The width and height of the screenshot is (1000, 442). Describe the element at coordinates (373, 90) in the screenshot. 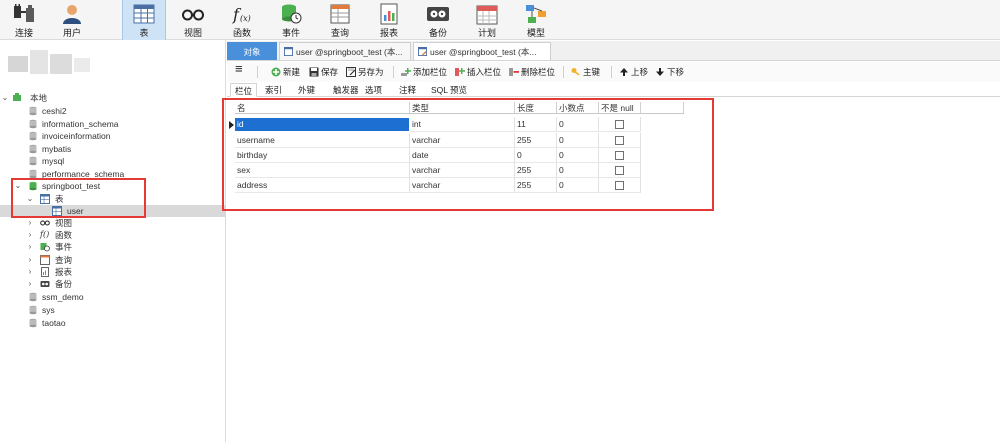

I see `subtab-options: 选项` at that location.